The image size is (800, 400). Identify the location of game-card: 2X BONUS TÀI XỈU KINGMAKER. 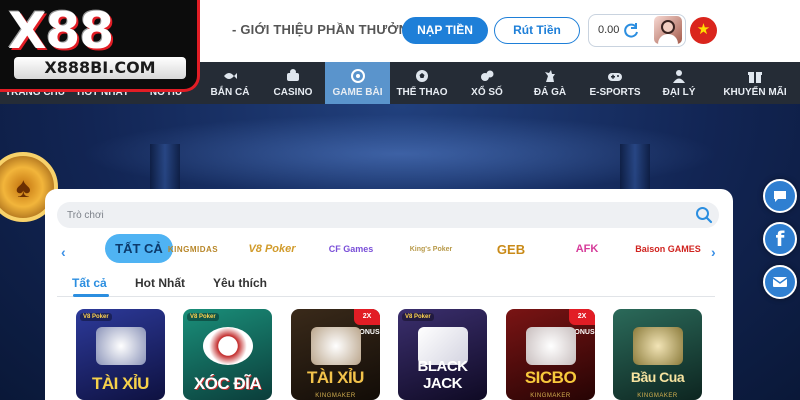
(335, 354).